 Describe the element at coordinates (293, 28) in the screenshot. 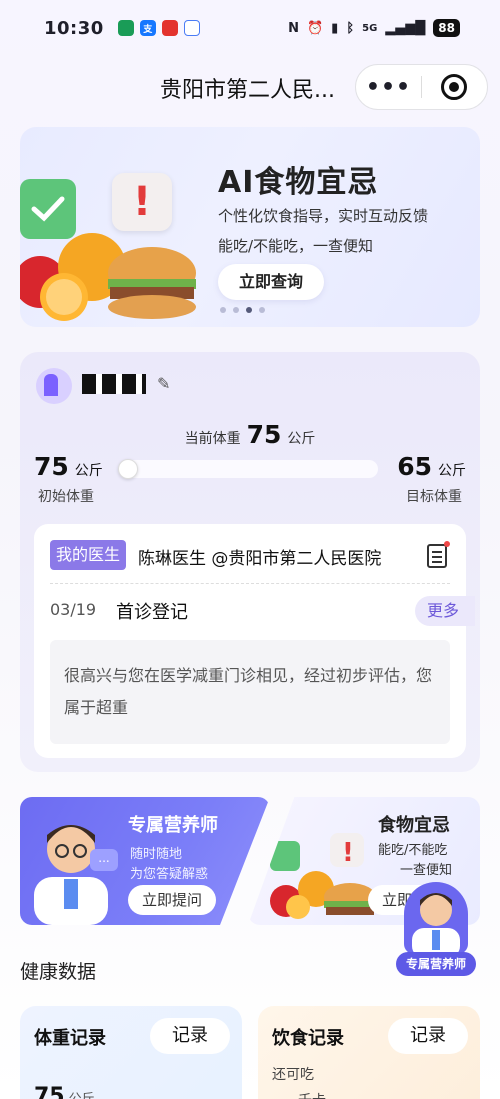

I see `nfc-icon: N` at that location.